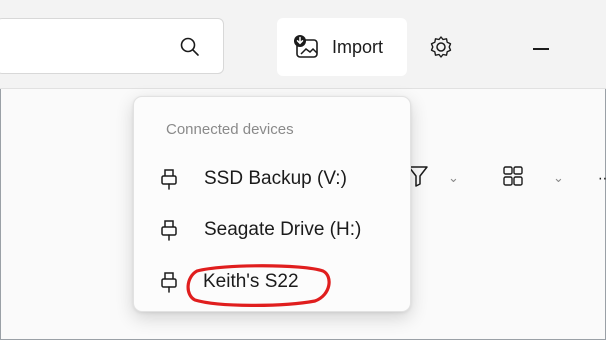 The width and height of the screenshot is (606, 341). I want to click on device-label: Seagate Drive (H:), so click(283, 229).